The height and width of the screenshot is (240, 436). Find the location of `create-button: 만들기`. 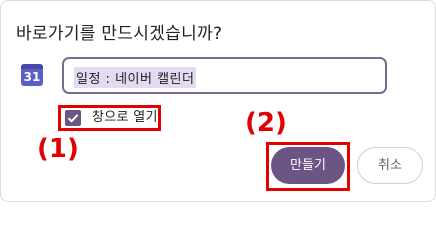

create-button: 만들기 is located at coordinates (308, 165).